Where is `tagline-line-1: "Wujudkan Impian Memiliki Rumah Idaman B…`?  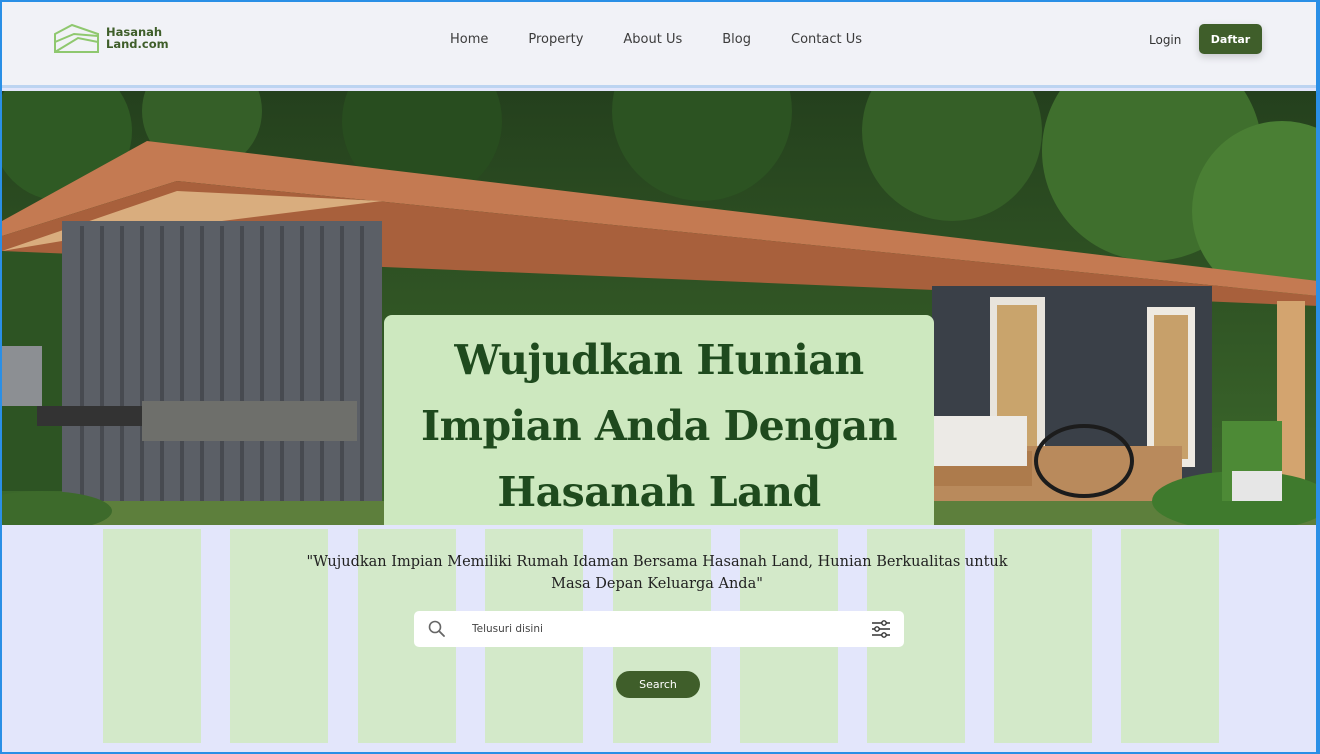
tagline-line-1: "Wujudkan Impian Memiliki Rumah Idaman B… is located at coordinates (657, 562).